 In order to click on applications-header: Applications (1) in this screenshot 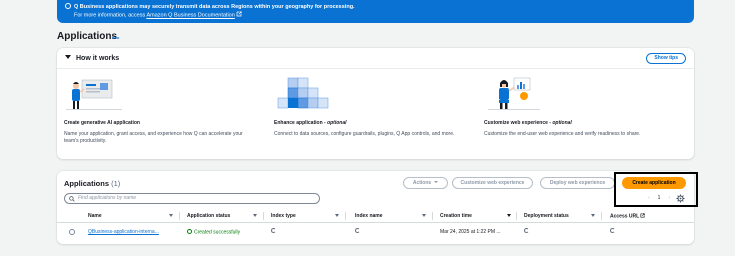, I will do `click(92, 183)`.